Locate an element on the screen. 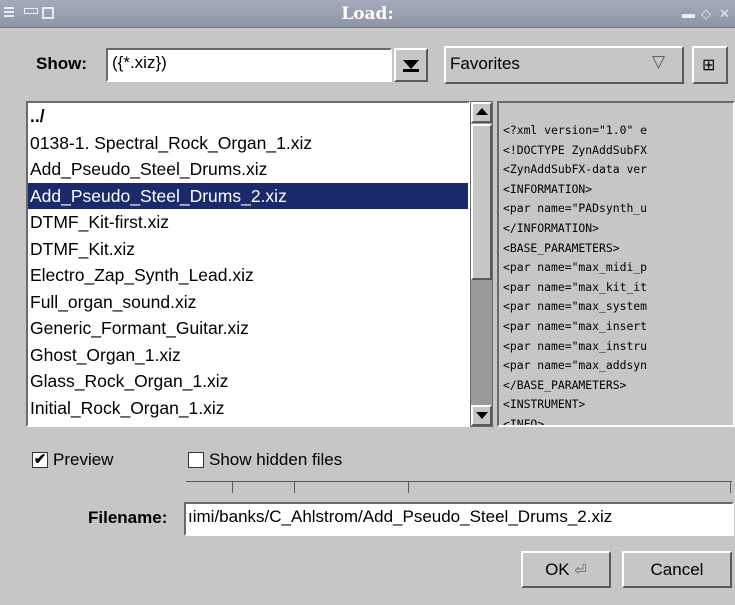 This screenshot has height=605, width=735. preview-line: <par name="max_kit_it is located at coordinates (575, 286).